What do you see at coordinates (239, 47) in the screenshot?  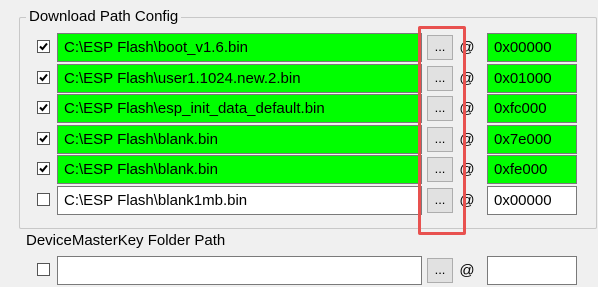 I see `file-path-field: C:\ESP Flash\boot_v1.6.bin` at bounding box center [239, 47].